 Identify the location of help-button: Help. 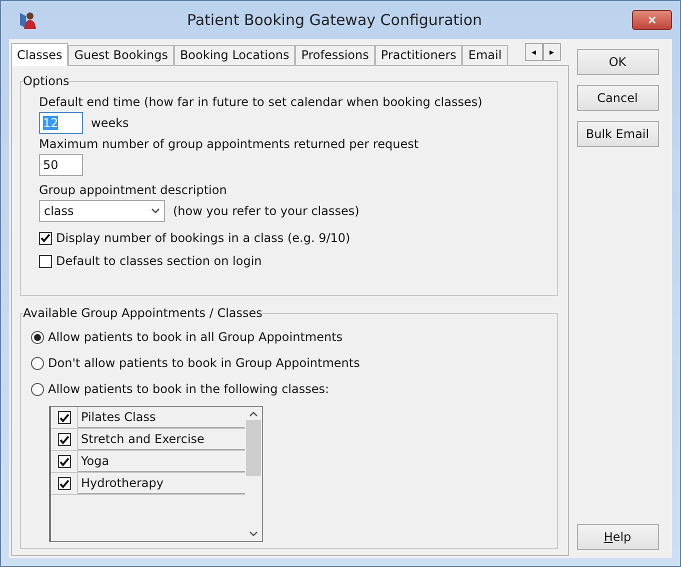
(617, 537).